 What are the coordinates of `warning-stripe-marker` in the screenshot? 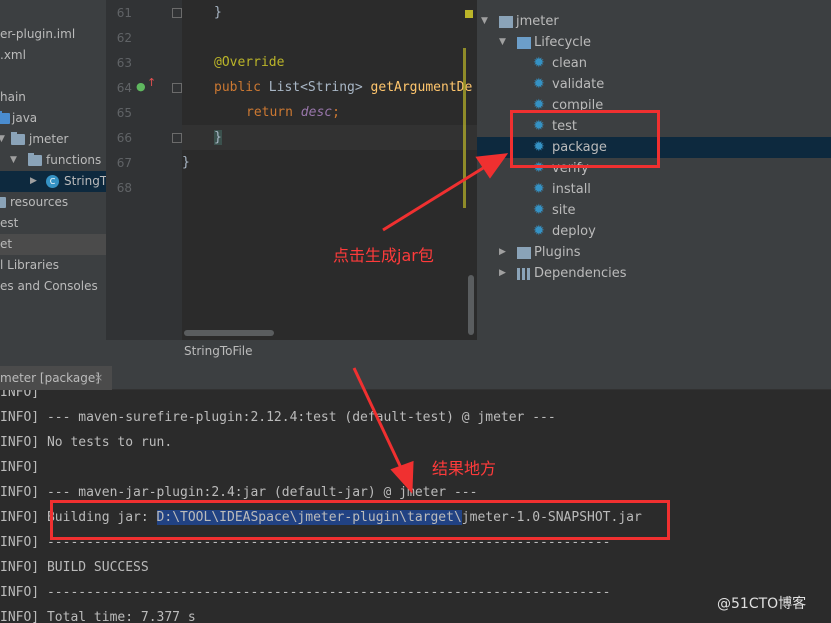 It's located at (469, 14).